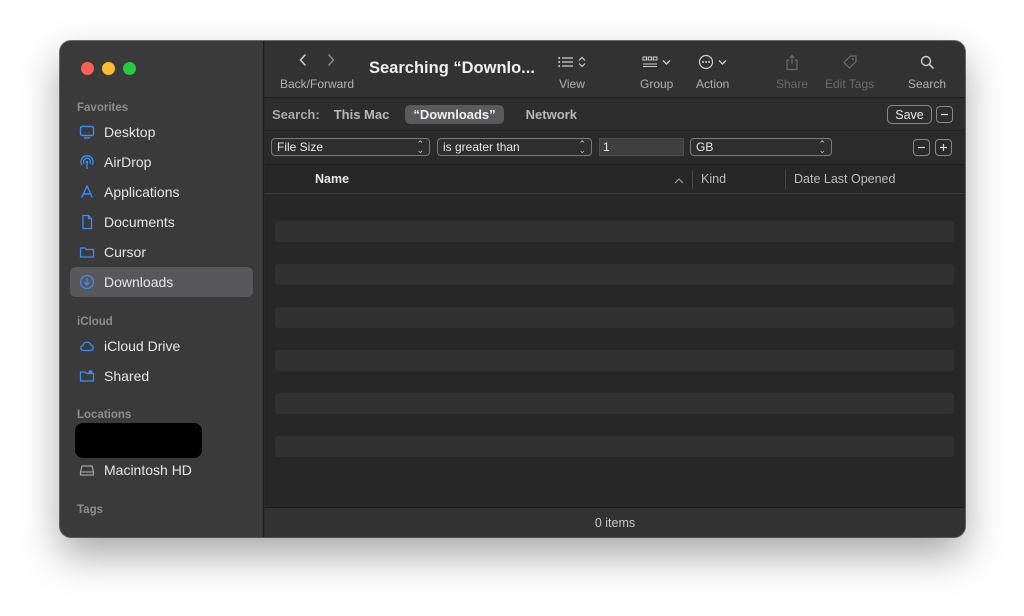 This screenshot has height=616, width=1024. I want to click on remove-criteria-button, so click(921, 147).